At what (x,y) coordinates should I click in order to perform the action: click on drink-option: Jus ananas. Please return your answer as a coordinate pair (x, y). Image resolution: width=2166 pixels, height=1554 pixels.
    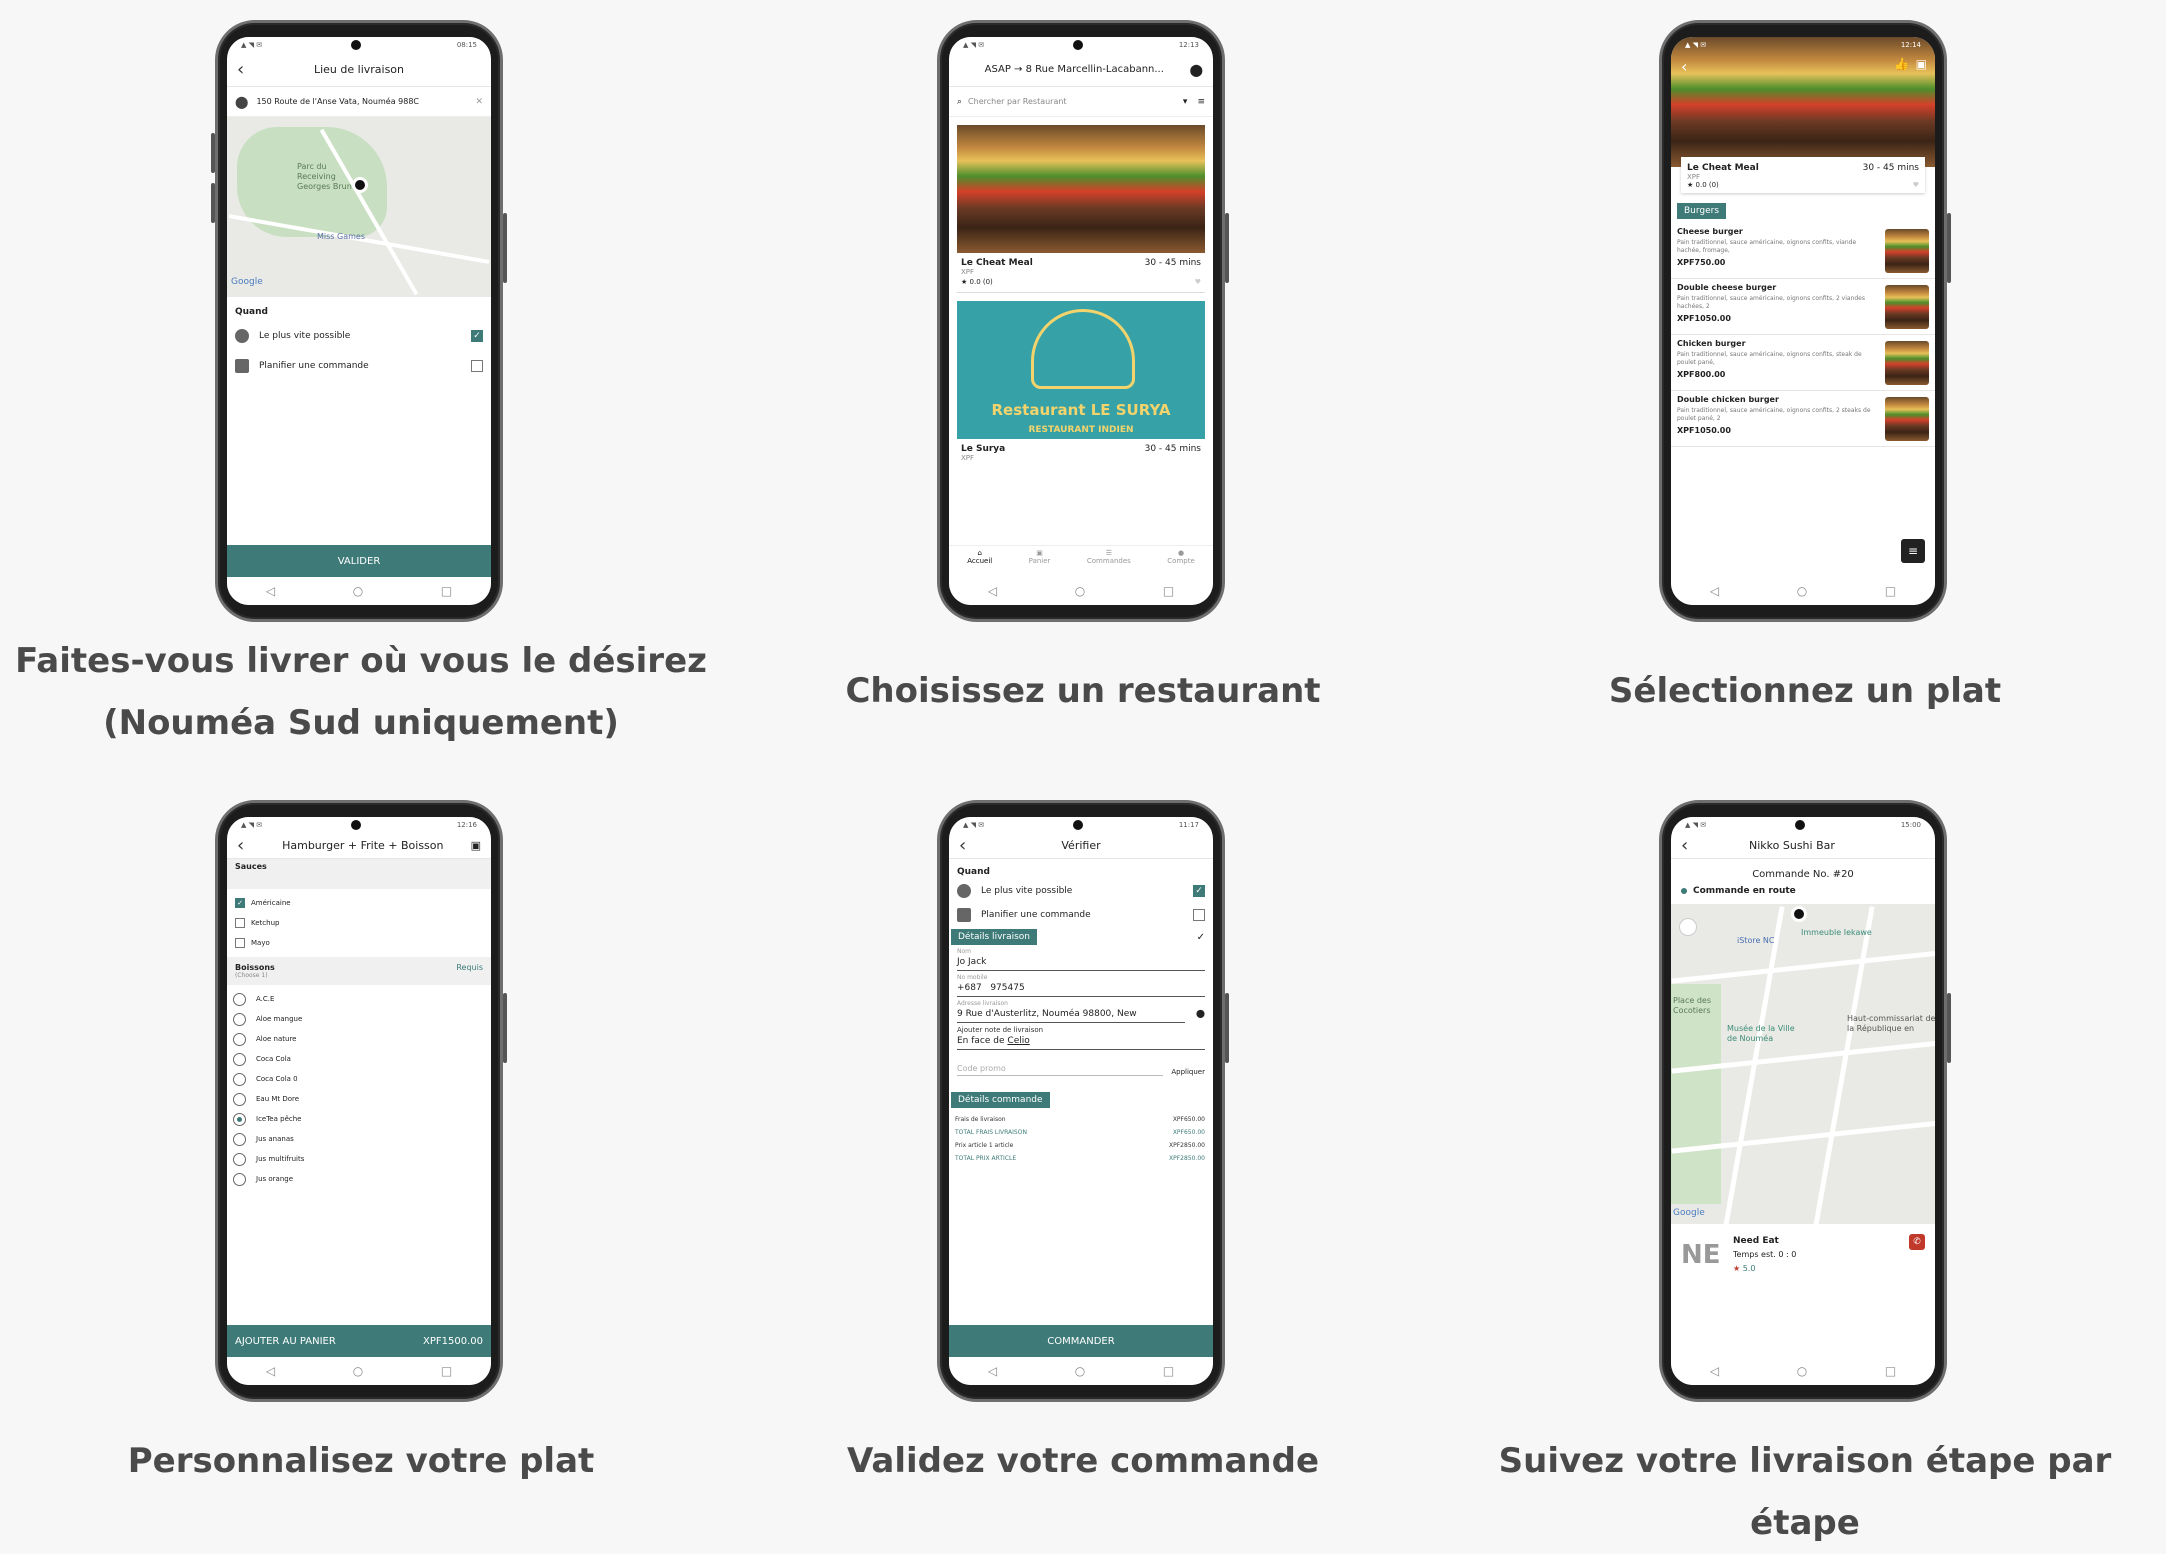
    Looking at the image, I should click on (359, 1139).